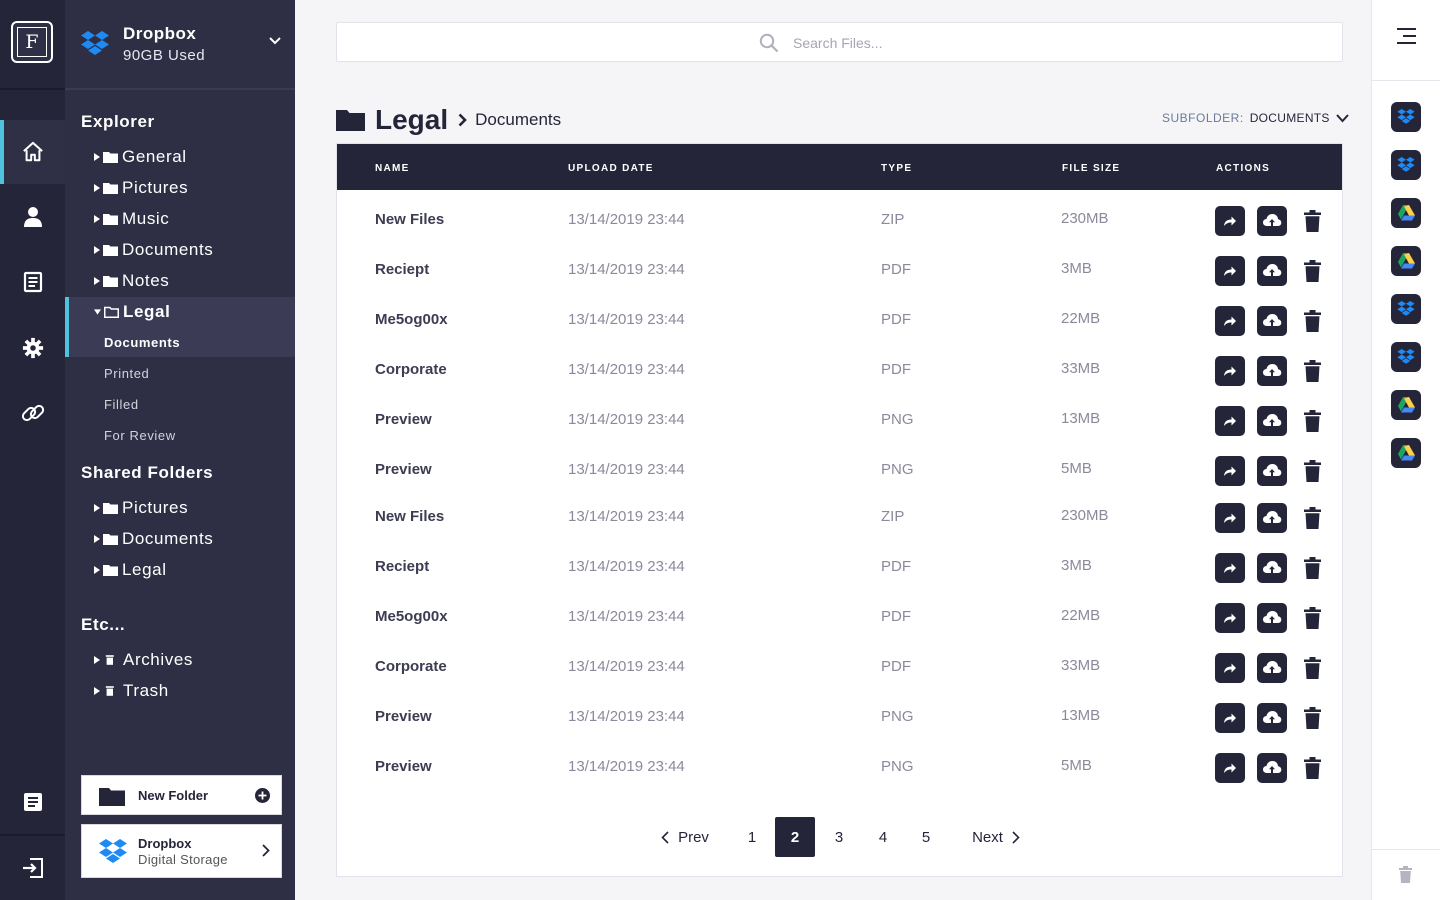 This screenshot has width=1440, height=900. Describe the element at coordinates (180, 45) in the screenshot. I see `account-switcher: Dropbox 90GB Used` at that location.